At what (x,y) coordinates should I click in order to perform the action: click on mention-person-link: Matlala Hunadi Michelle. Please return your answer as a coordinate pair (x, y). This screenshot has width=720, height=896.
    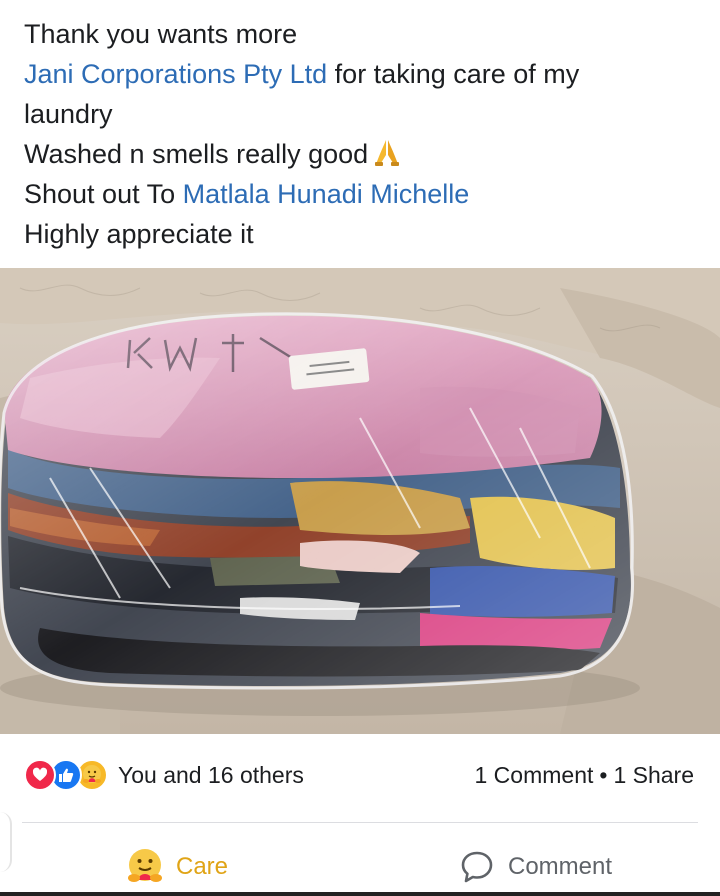
    Looking at the image, I should click on (326, 194).